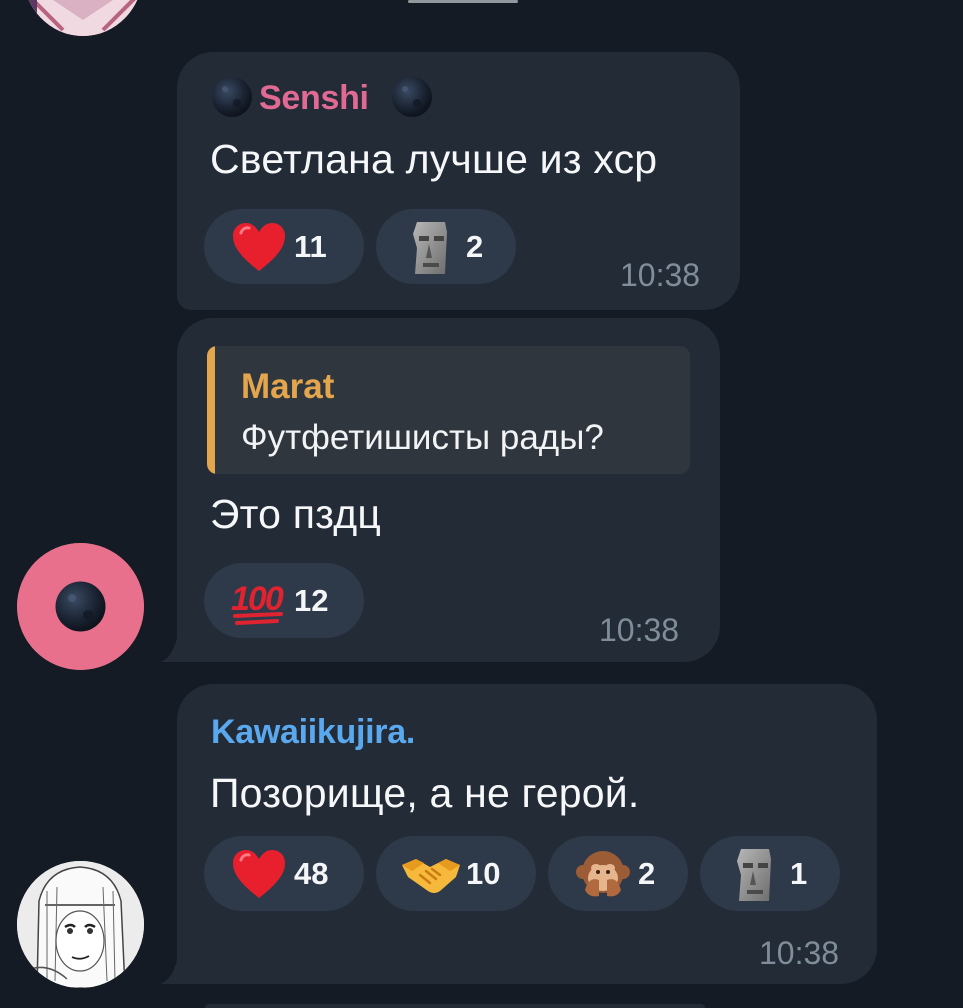 This screenshot has width=963, height=1008. I want to click on reaction-count: 11, so click(310, 246).